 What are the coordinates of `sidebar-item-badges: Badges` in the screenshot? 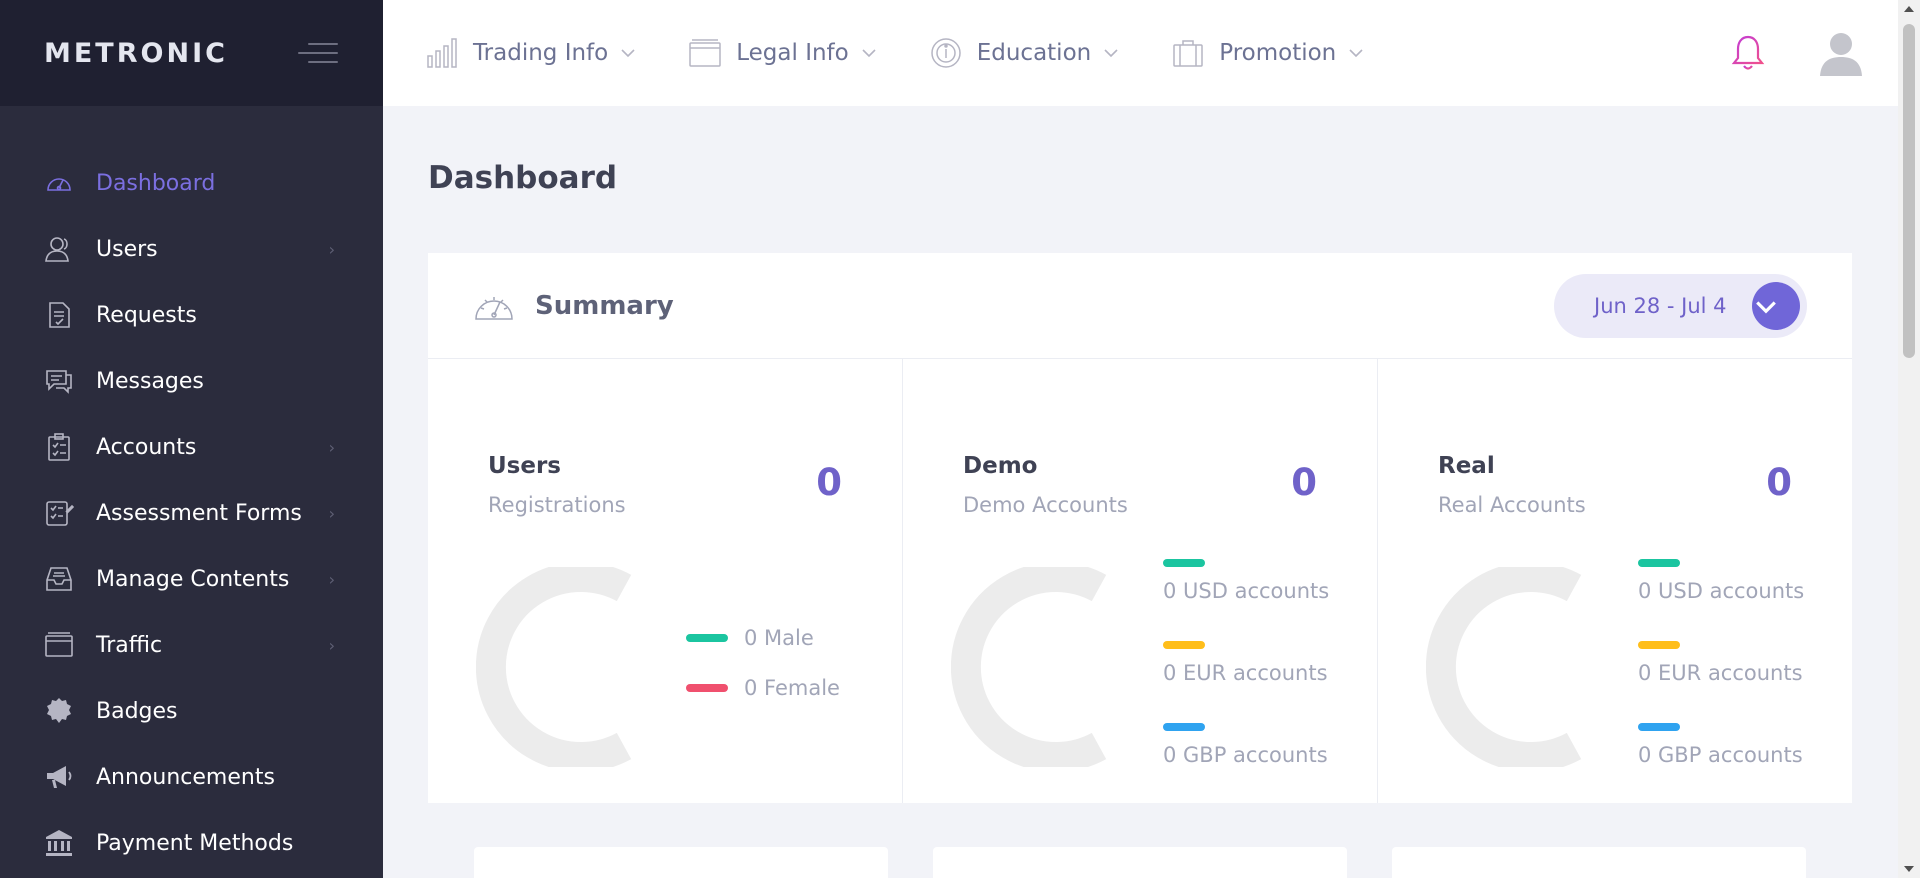 It's located at (191, 711).